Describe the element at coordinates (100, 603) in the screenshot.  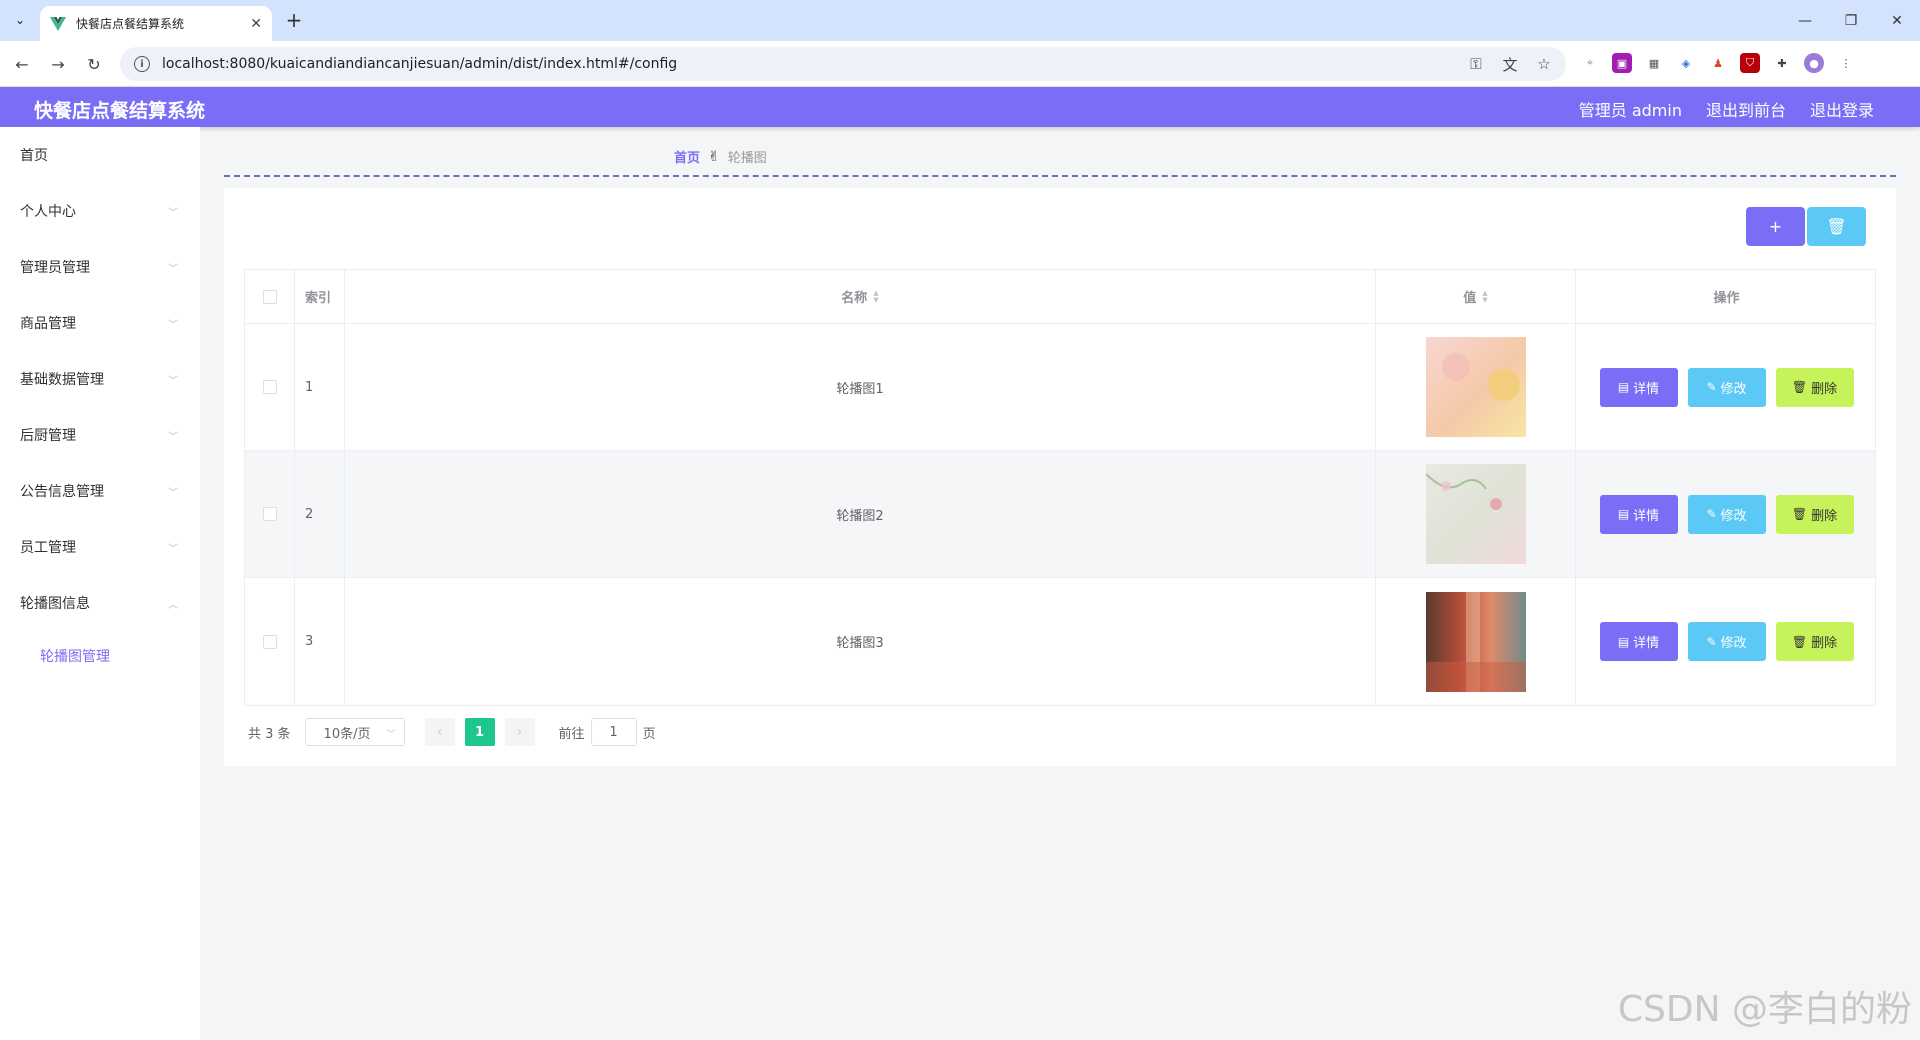
I see `sidebar-item-carousel-info: 轮播图信息 ︿` at that location.